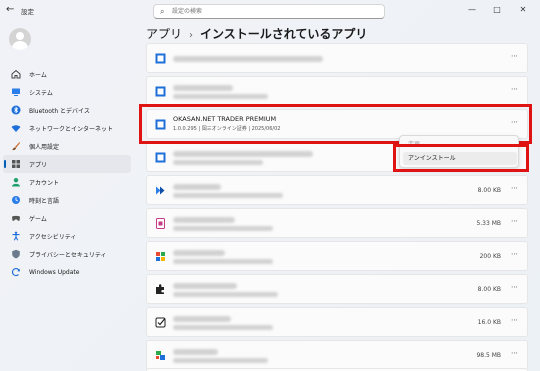 The height and width of the screenshot is (371, 540). I want to click on sidebar-item-label: ネットワークとインターネット, so click(71, 129).